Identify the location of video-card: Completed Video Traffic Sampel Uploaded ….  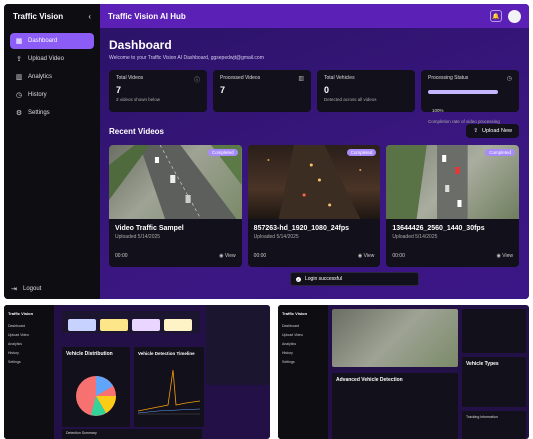
(175, 206).